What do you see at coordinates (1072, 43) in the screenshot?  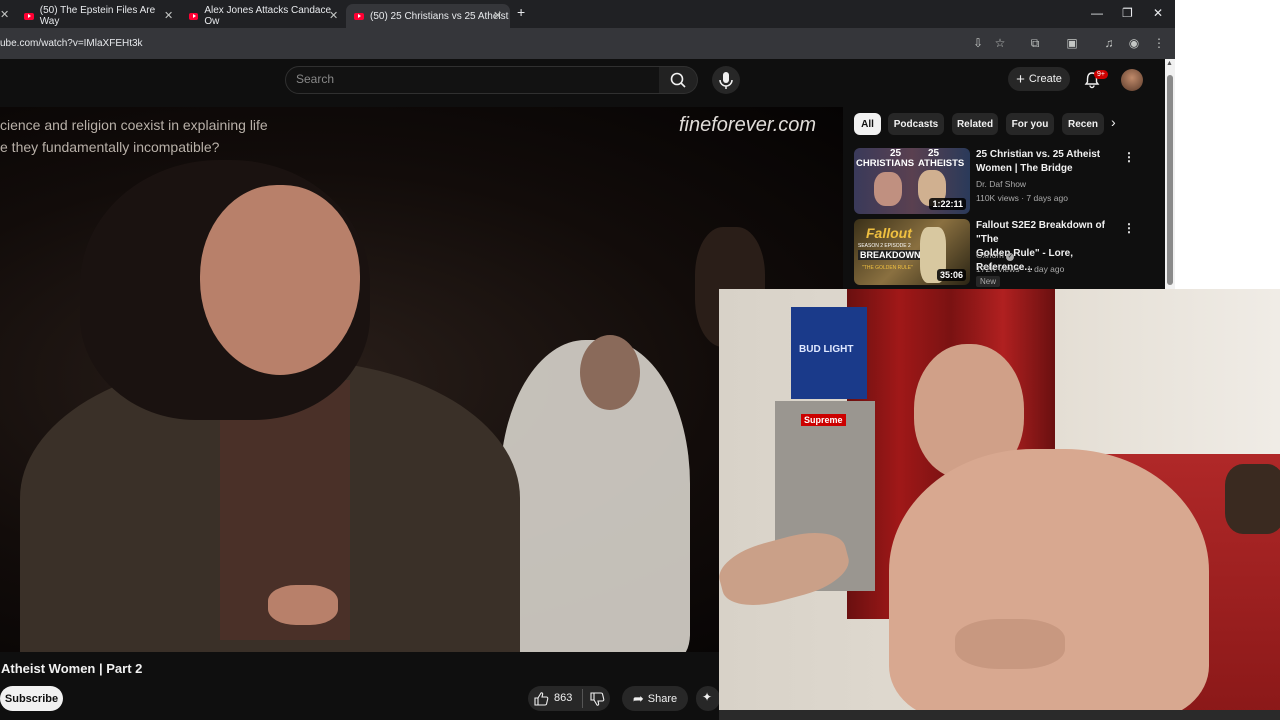 I see `sidepanel-icon: ▣` at bounding box center [1072, 43].